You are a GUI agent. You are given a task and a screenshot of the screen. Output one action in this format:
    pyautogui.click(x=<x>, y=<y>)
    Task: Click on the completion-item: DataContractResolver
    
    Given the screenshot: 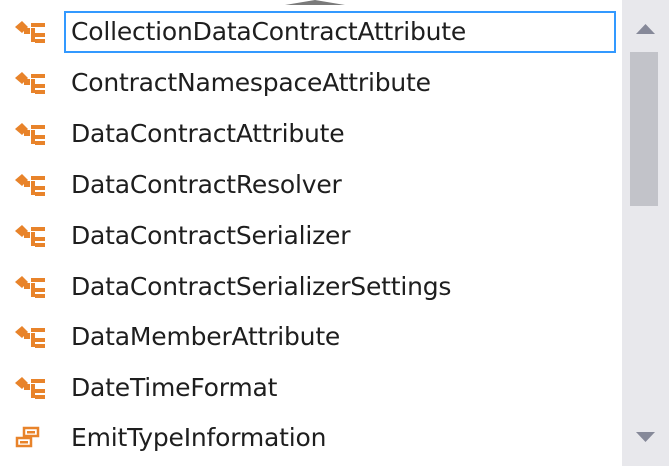 What is the action you would take?
    pyautogui.click(x=311, y=184)
    